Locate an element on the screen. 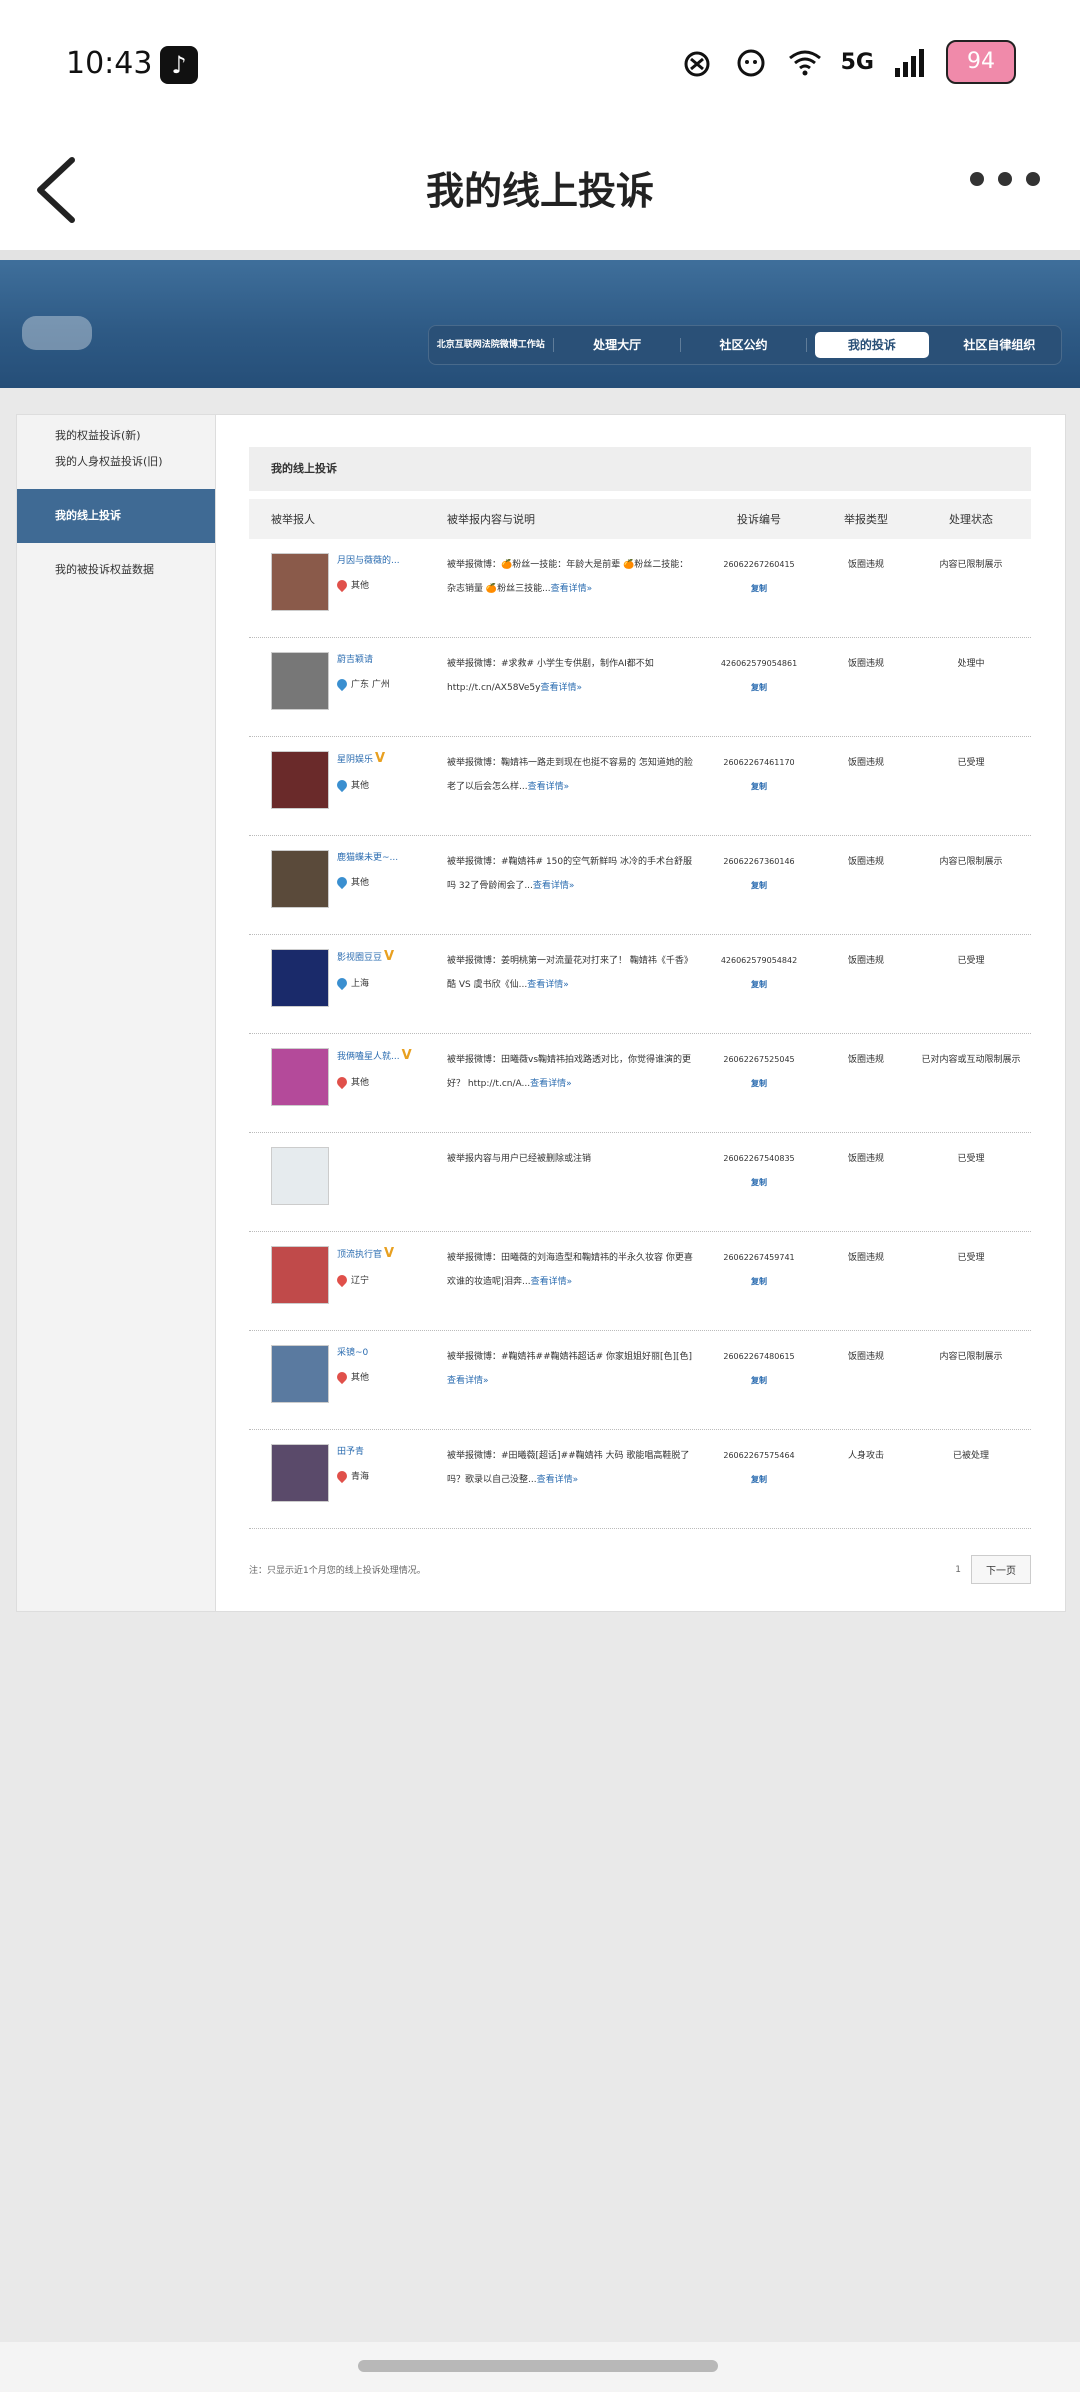  report-type: 饭圈违规 is located at coordinates (865, 1357).